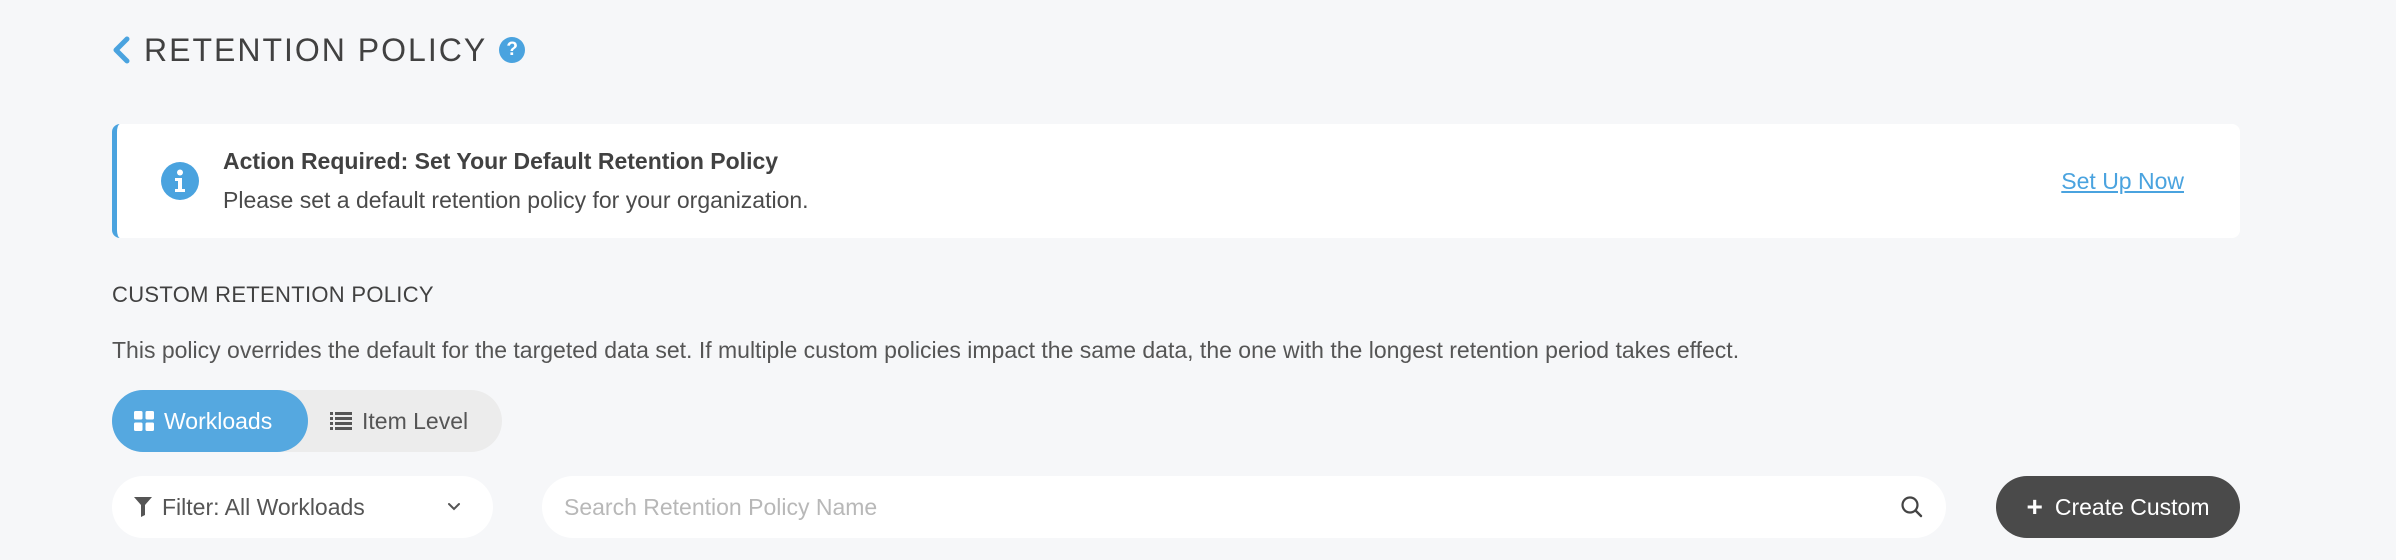 The height and width of the screenshot is (560, 2396). I want to click on section-title: CUSTOM RETENTION POLICY, so click(273, 294).